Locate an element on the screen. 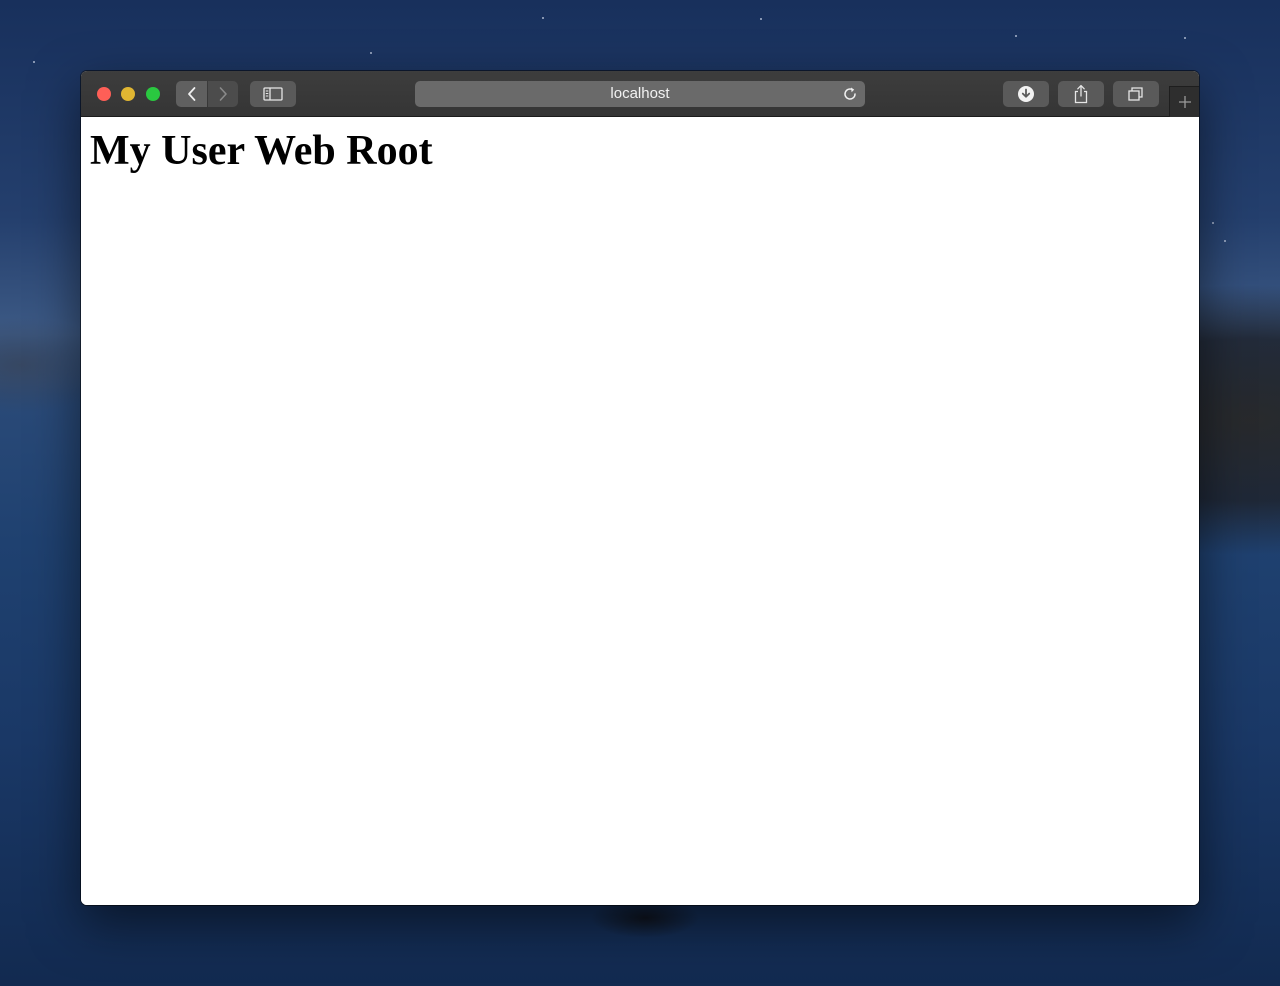 The image size is (1280, 986). browser-toolbar: localhost is located at coordinates (640, 94).